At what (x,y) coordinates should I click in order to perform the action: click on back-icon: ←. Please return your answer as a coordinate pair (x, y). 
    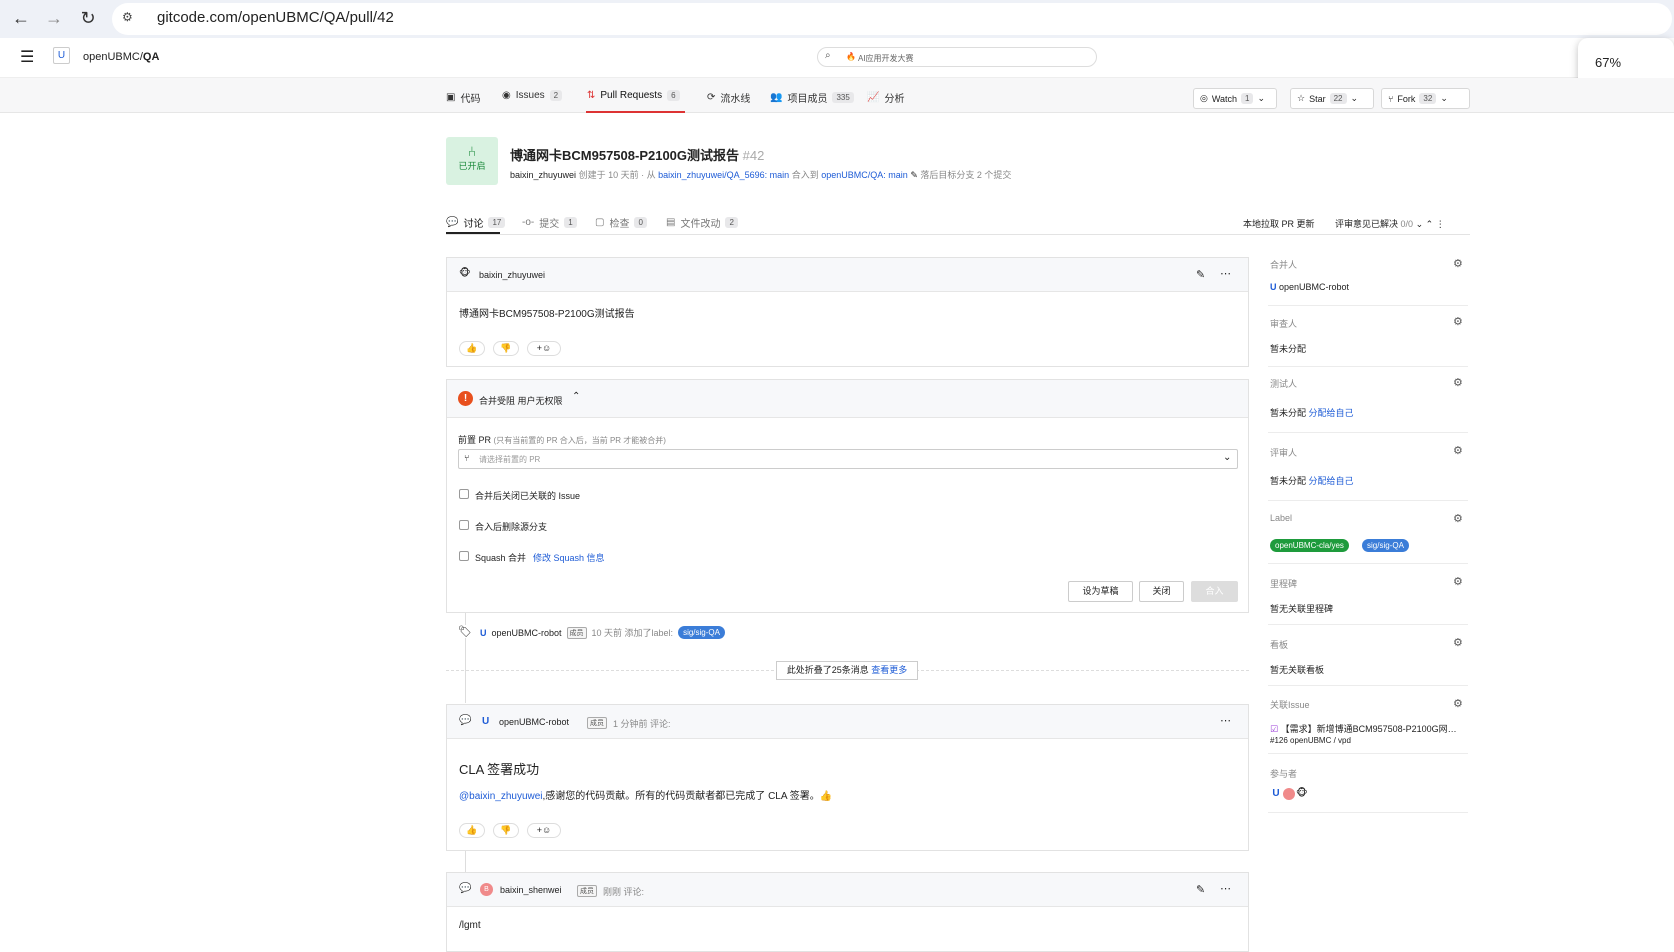
    Looking at the image, I should click on (21, 18).